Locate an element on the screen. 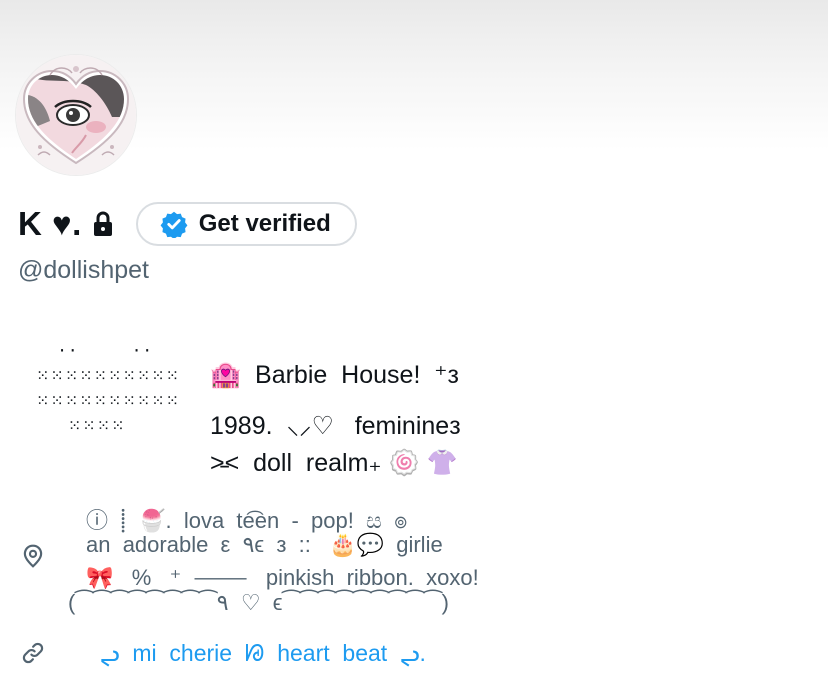  profile-handle: @dollishpet is located at coordinates (84, 270).